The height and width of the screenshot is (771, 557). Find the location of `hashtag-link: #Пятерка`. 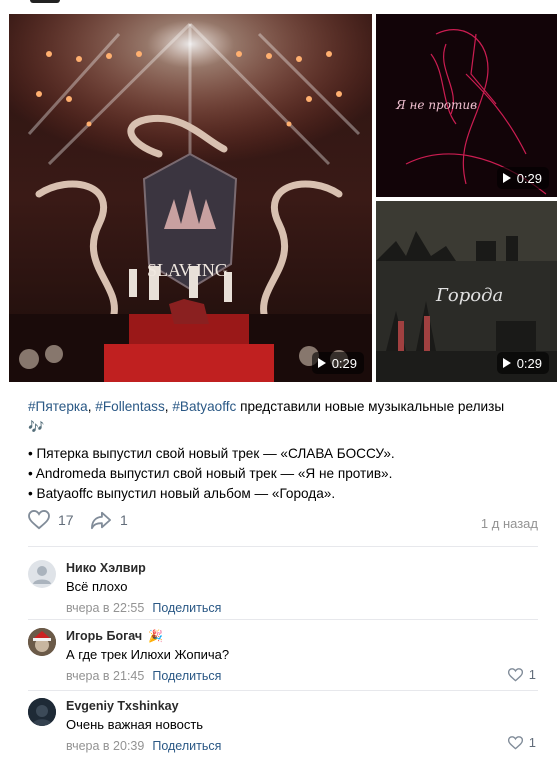

hashtag-link: #Пятерка is located at coordinates (58, 406).